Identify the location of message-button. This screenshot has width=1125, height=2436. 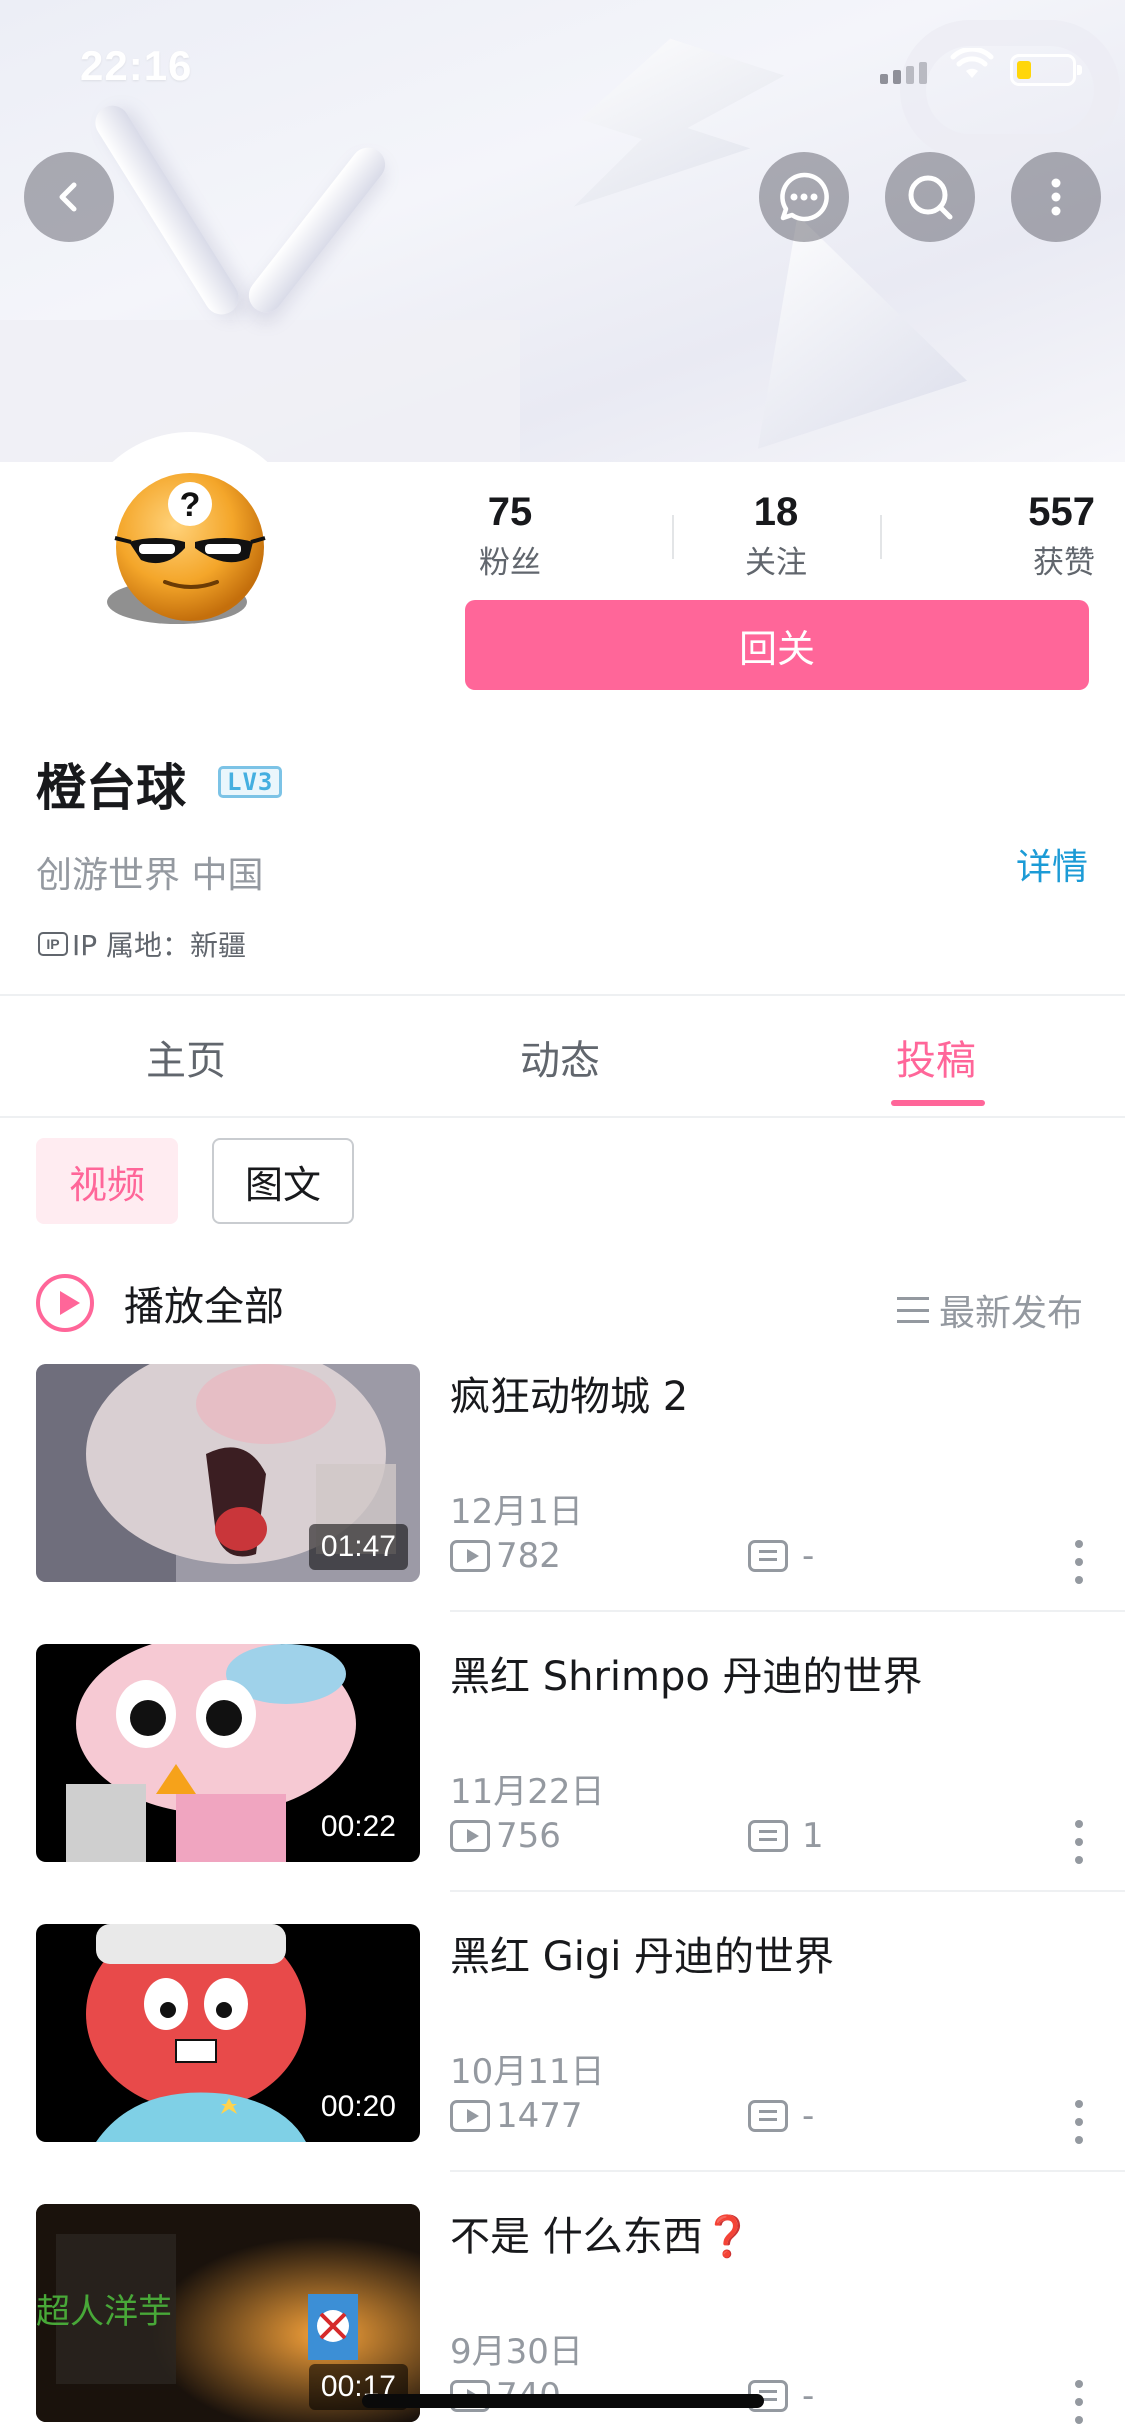
(804, 197).